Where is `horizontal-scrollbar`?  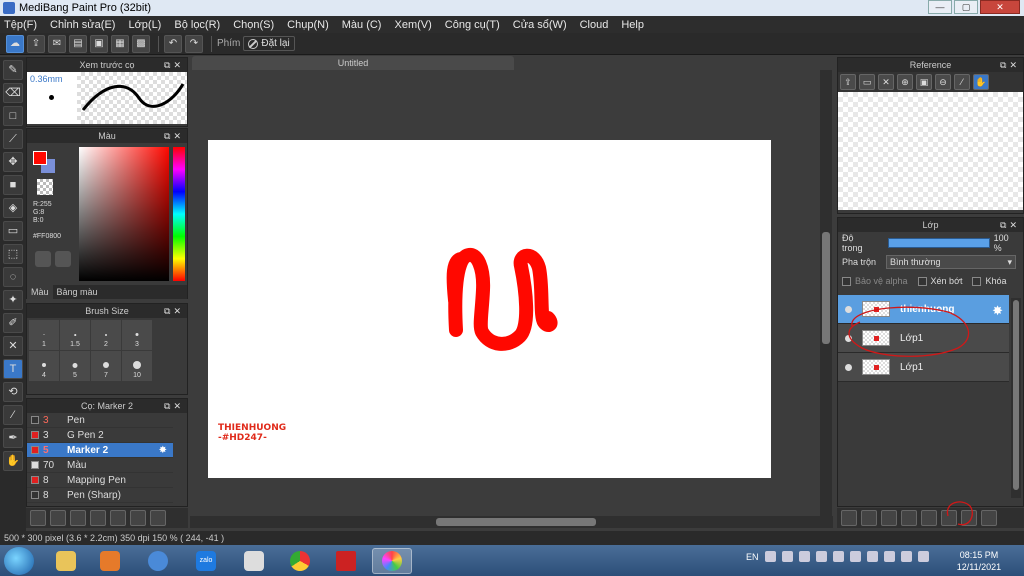
horizontal-scrollbar is located at coordinates (511, 522).